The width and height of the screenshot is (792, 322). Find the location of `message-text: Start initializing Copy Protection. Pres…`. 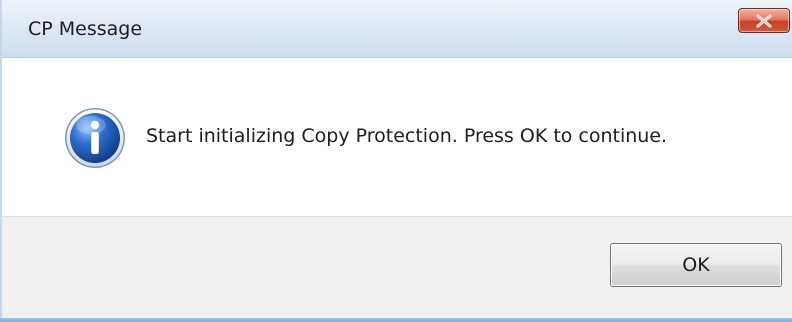

message-text: Start initializing Copy Protection. Pres… is located at coordinates (407, 136).